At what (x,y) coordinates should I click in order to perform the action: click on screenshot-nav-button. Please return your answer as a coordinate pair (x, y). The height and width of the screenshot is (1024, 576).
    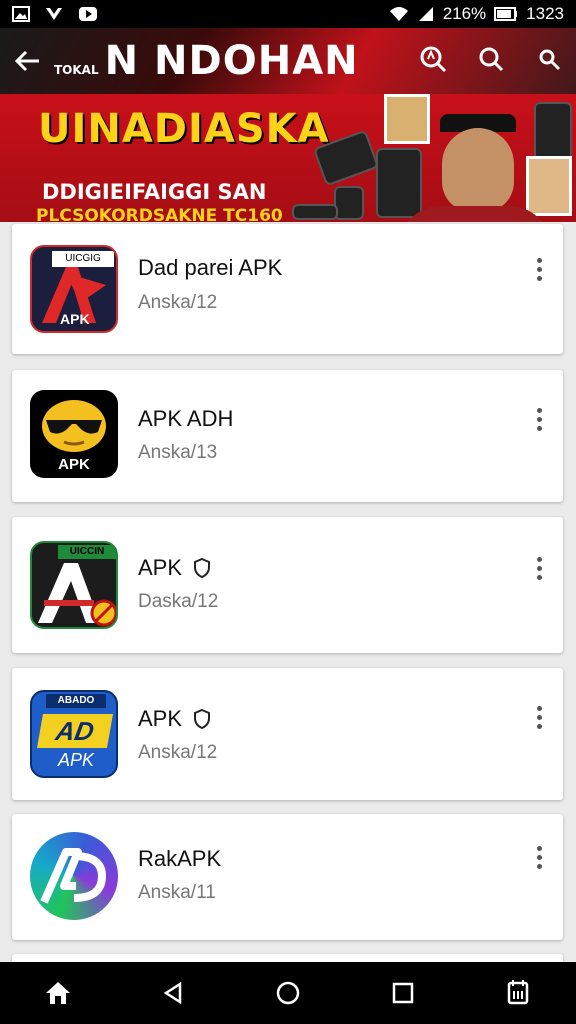
    Looking at the image, I should click on (518, 993).